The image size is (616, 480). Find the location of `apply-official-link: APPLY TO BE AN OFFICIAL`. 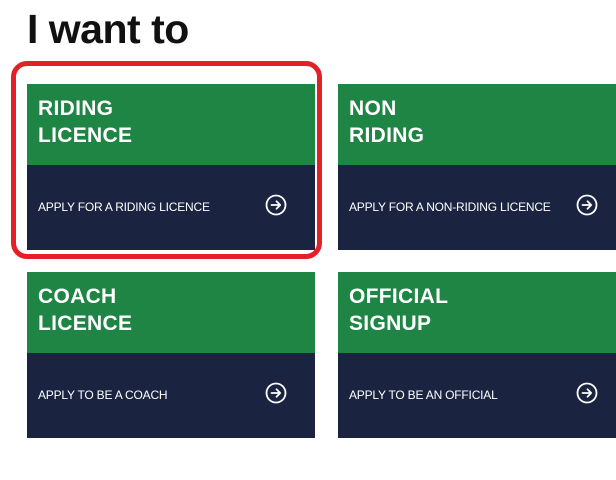

apply-official-link: APPLY TO BE AN OFFICIAL is located at coordinates (423, 395).